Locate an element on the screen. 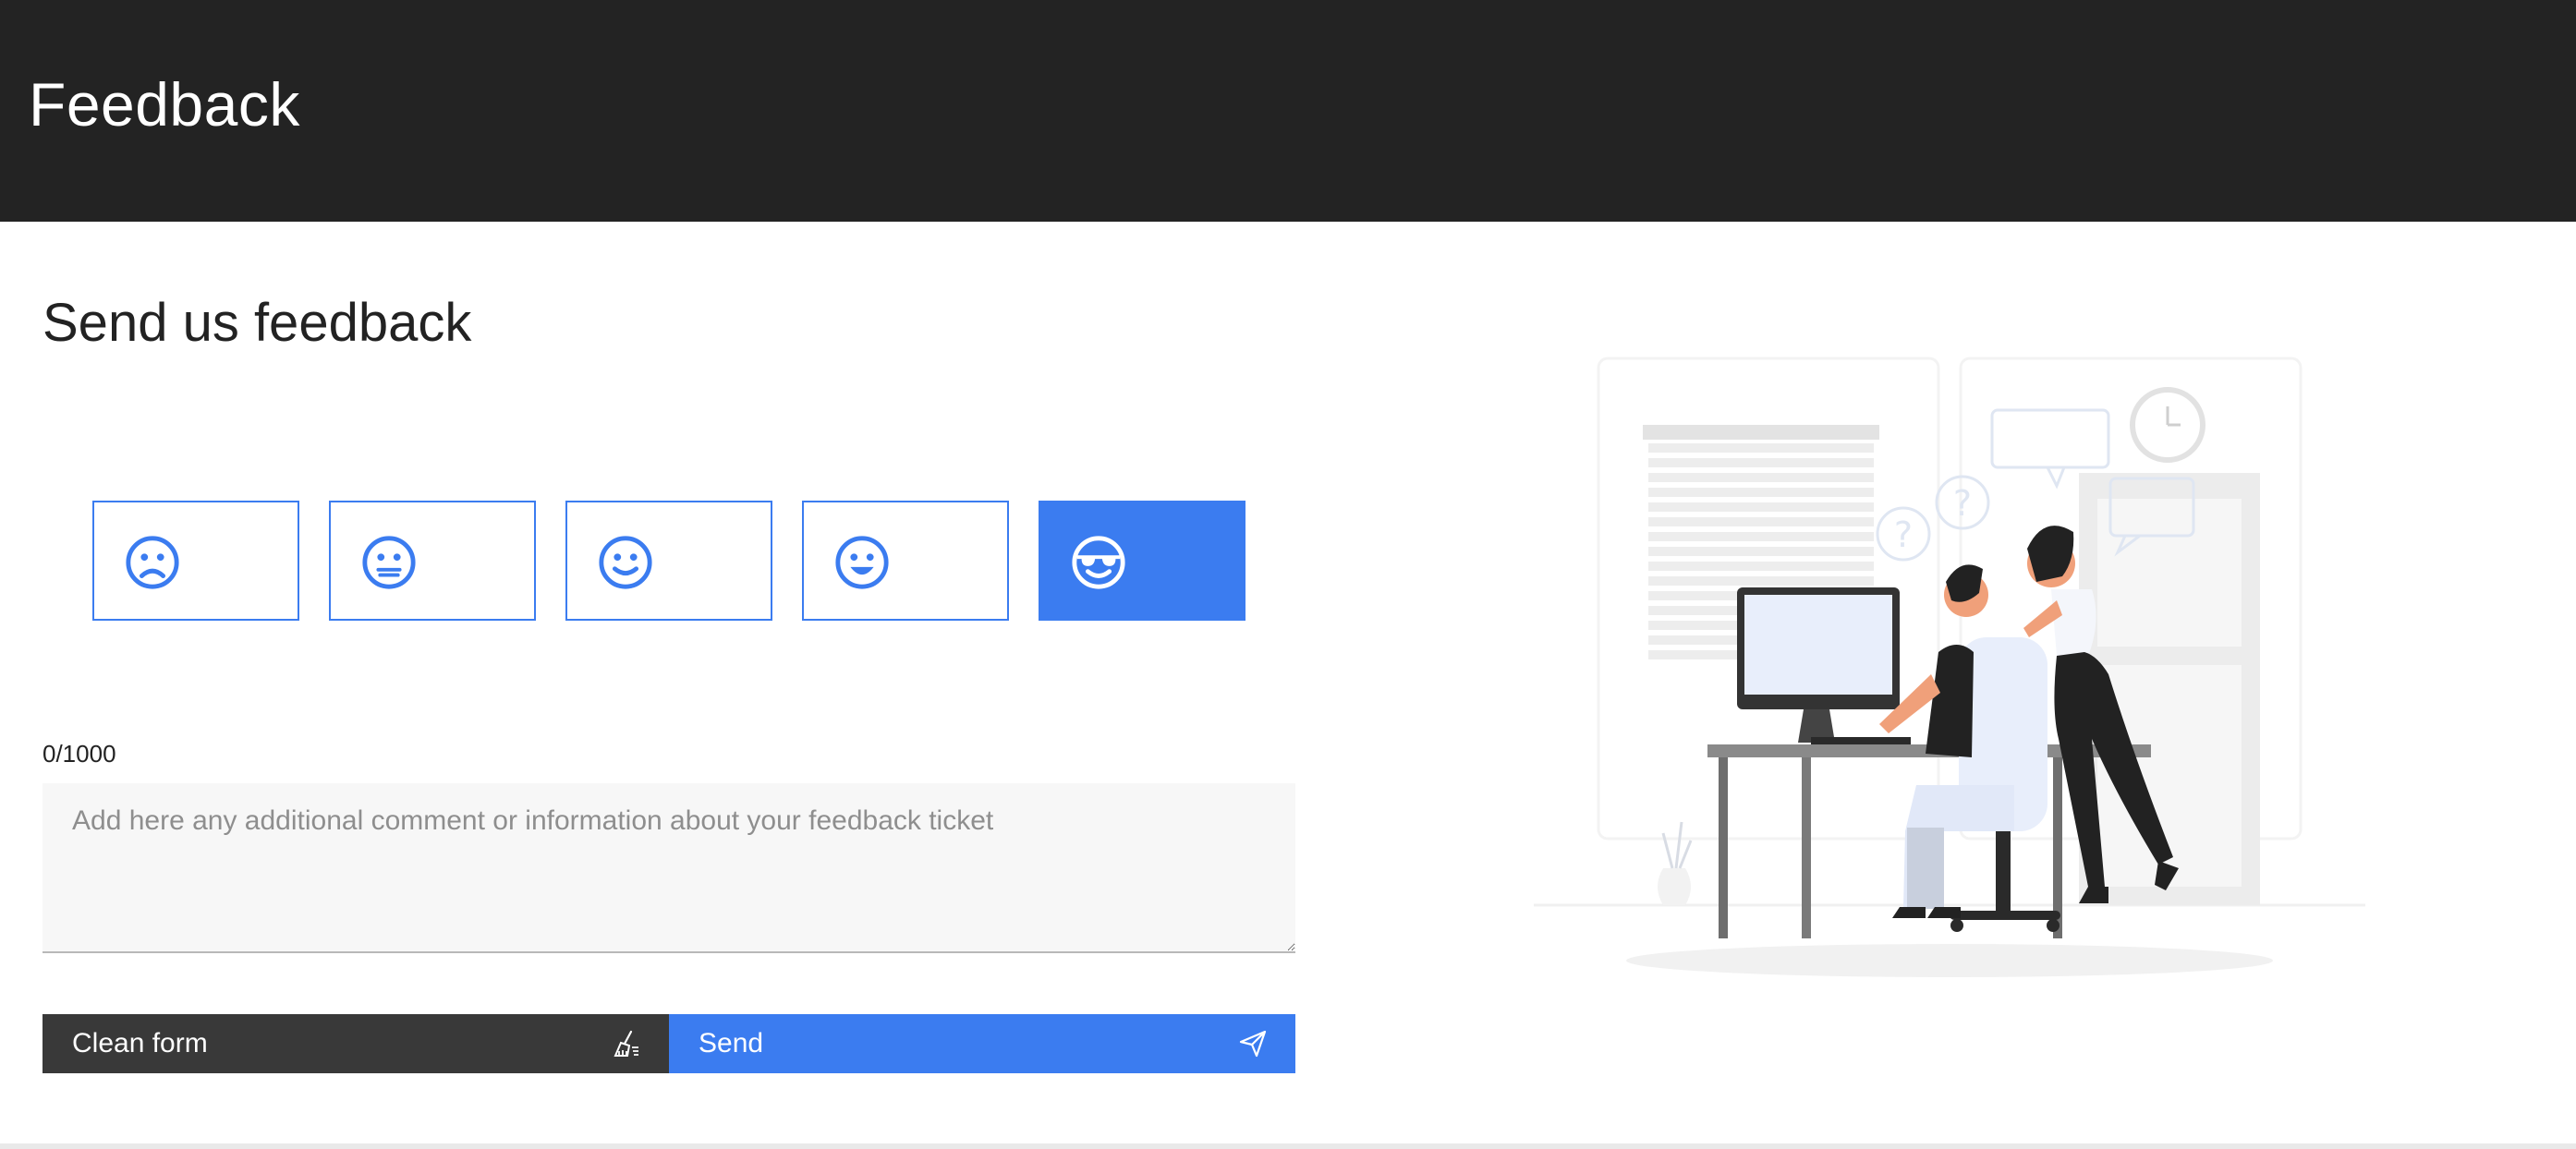 The height and width of the screenshot is (1149, 2576). rating-option-unsatisfied is located at coordinates (432, 561).